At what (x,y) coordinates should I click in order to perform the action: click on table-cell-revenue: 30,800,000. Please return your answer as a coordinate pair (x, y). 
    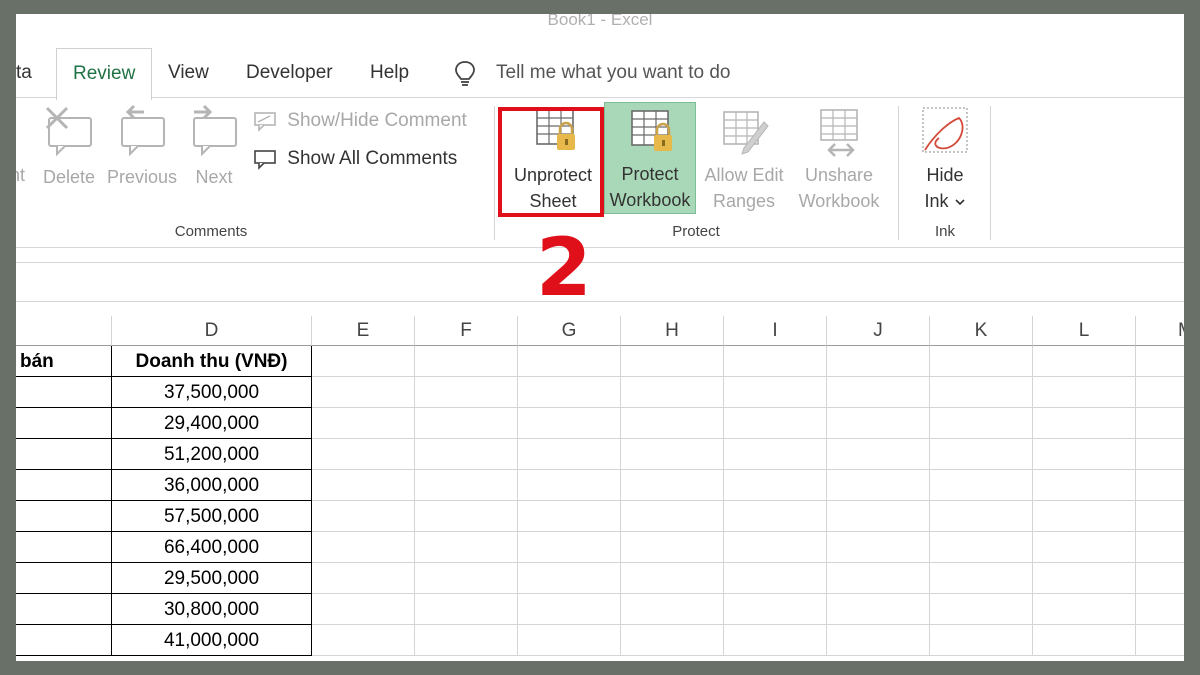
    Looking at the image, I should click on (212, 609).